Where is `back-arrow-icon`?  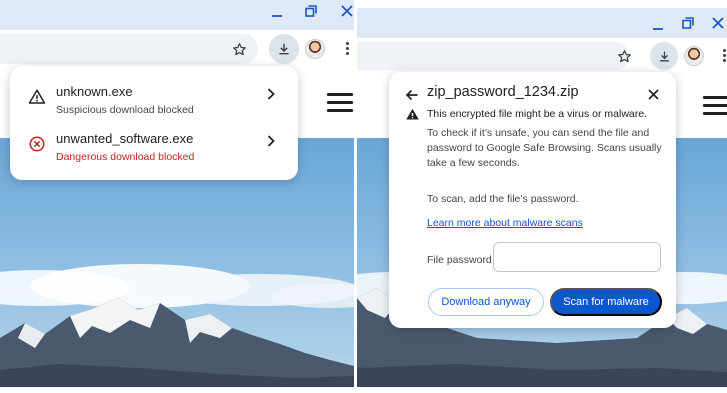
back-arrow-icon is located at coordinates (412, 95).